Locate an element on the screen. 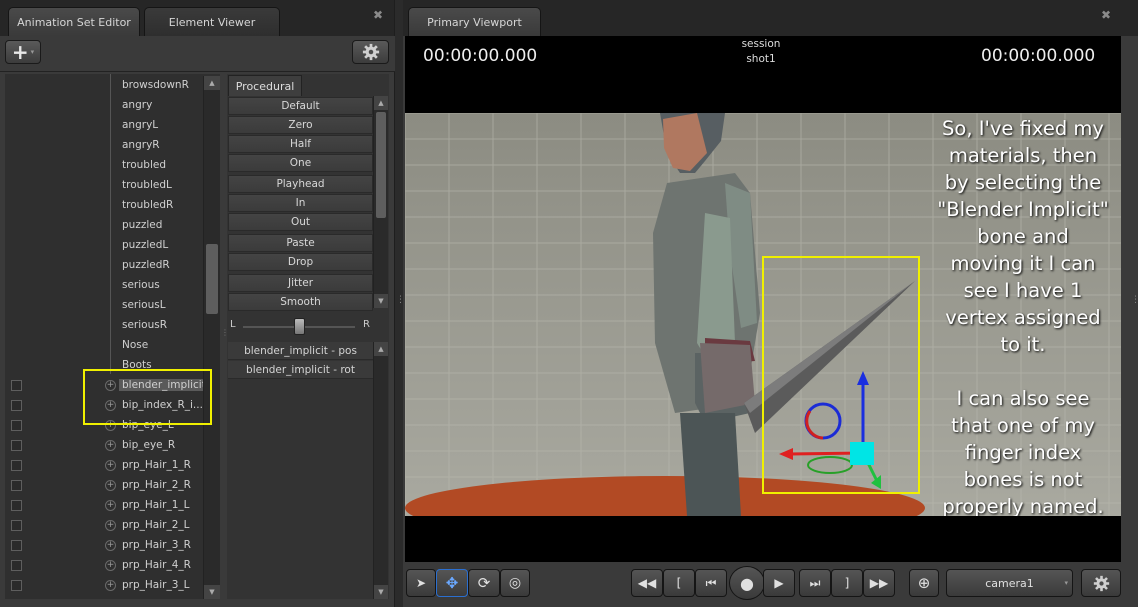 The image size is (1138, 607). rewind-icon: ◀◀ is located at coordinates (647, 583).